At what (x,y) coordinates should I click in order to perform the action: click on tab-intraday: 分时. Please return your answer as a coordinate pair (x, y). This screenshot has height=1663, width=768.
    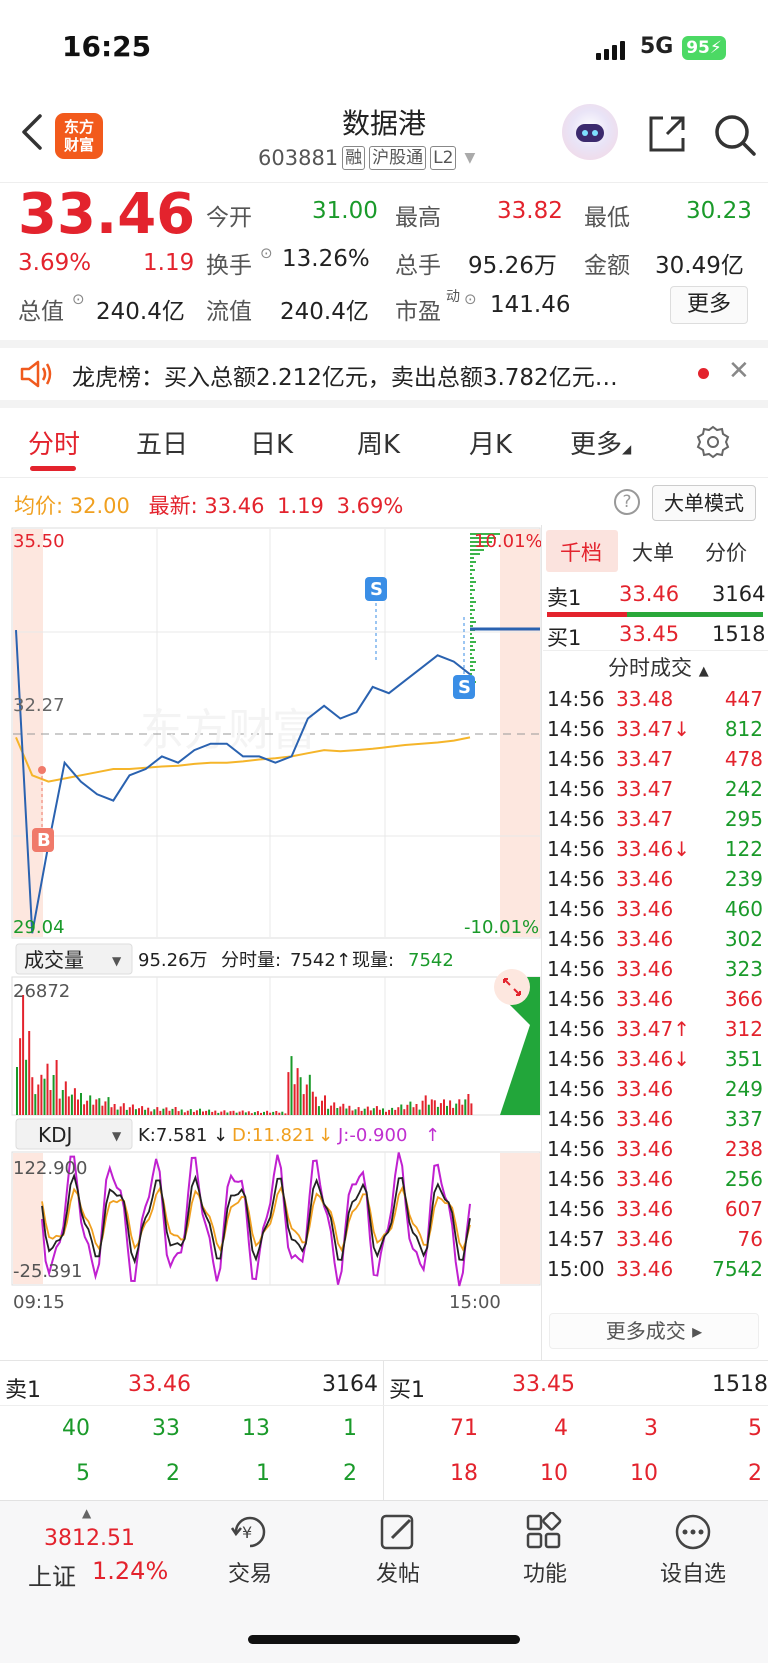
    Looking at the image, I should click on (54, 442).